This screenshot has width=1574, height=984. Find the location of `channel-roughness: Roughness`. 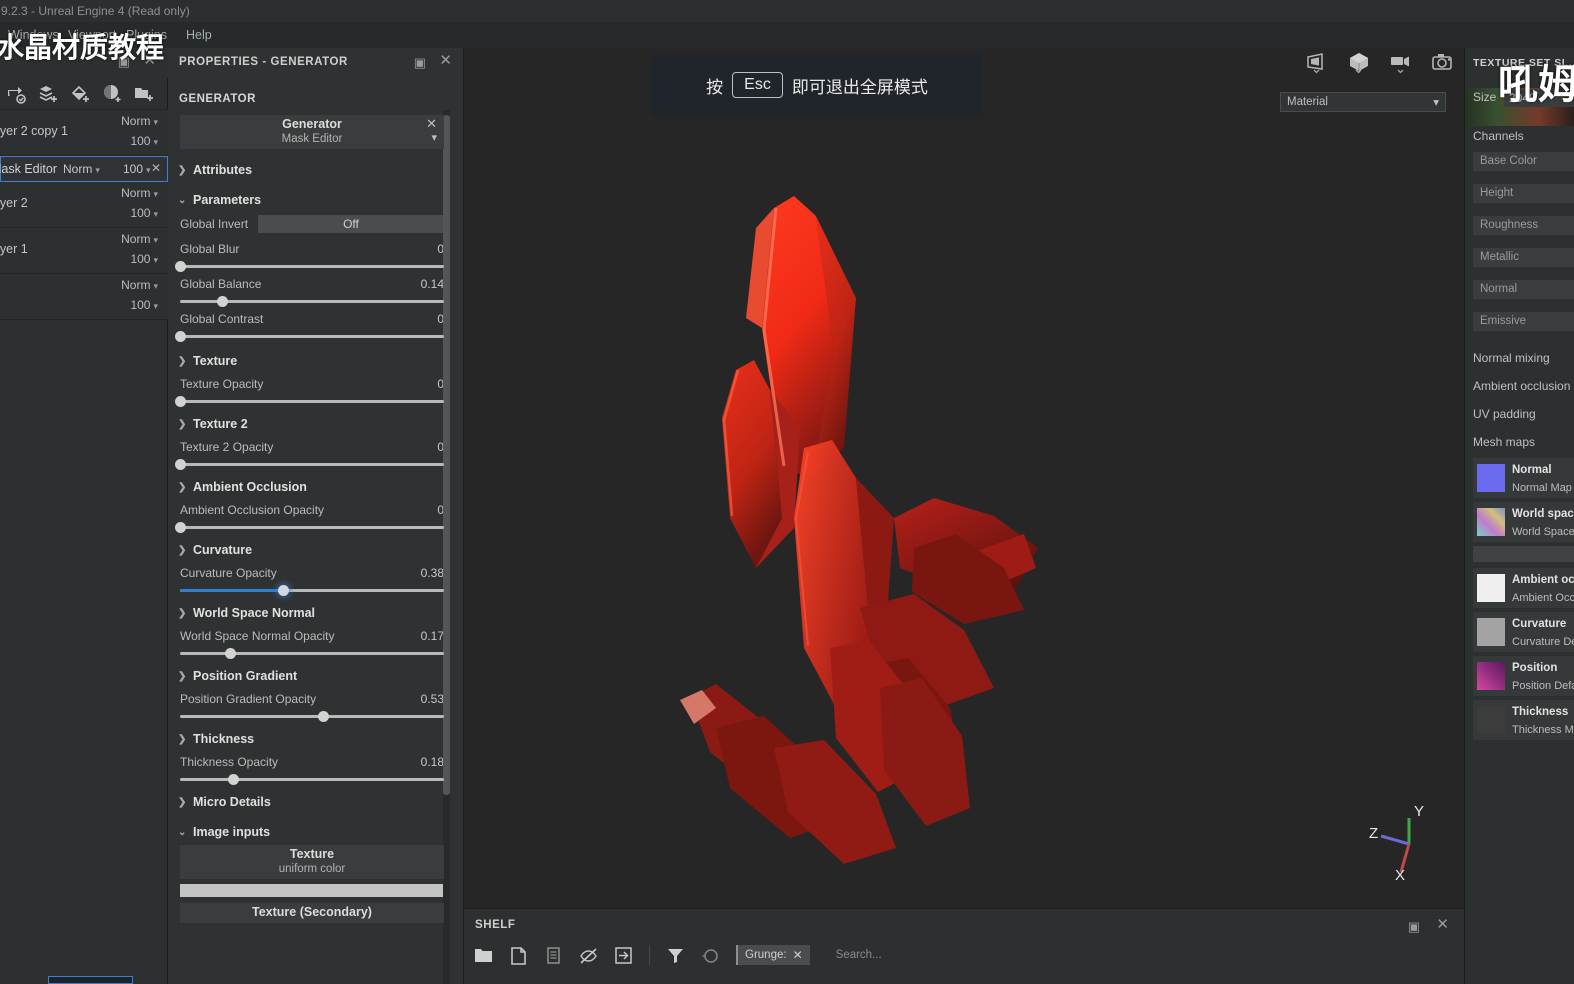

channel-roughness: Roughness is located at coordinates (1523, 225).